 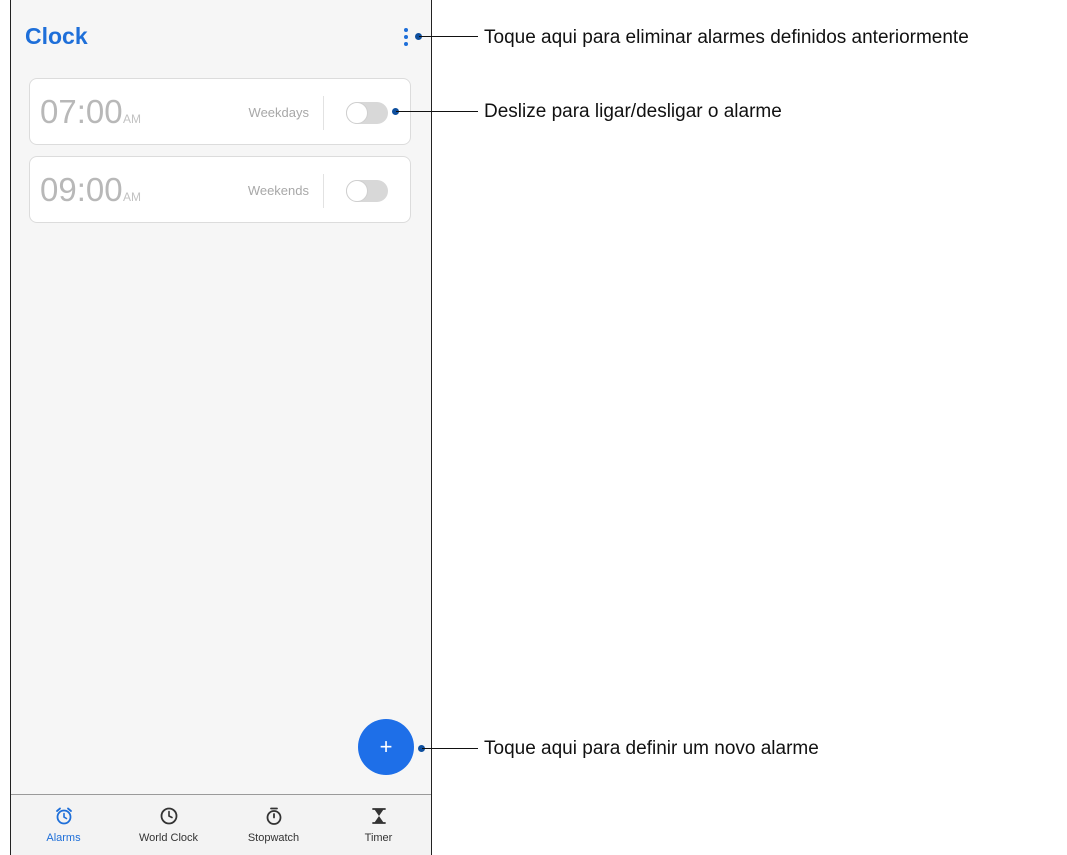 What do you see at coordinates (64, 816) in the screenshot?
I see `alarm-icon` at bounding box center [64, 816].